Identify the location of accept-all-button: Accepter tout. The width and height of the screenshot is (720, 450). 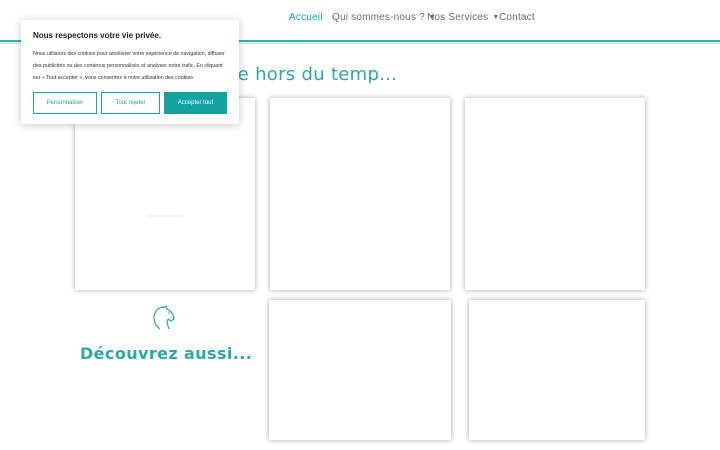
(195, 103).